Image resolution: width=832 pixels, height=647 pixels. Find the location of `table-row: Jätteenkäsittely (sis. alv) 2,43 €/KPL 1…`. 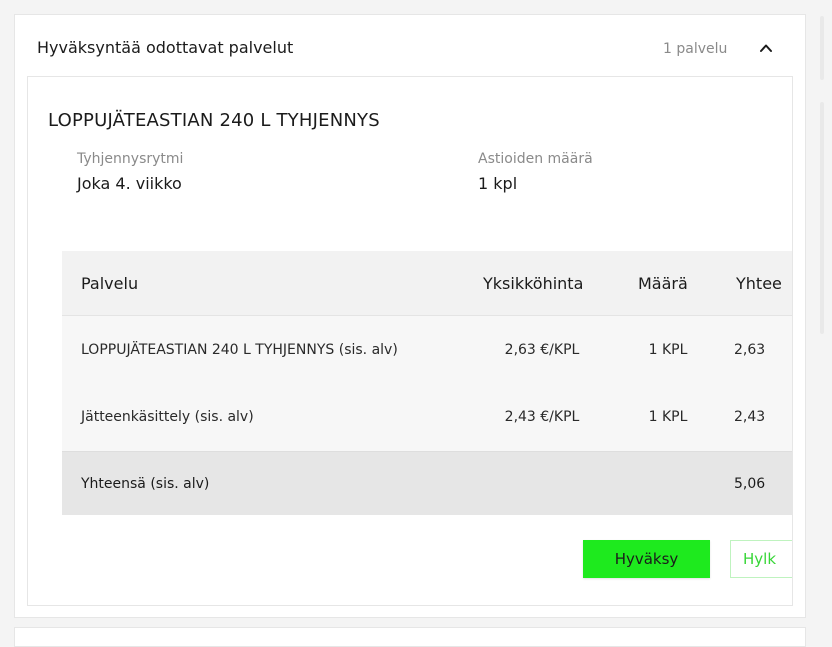

table-row: Jätteenkäsittely (sis. alv) 2,43 €/KPL 1… is located at coordinates (427, 417).